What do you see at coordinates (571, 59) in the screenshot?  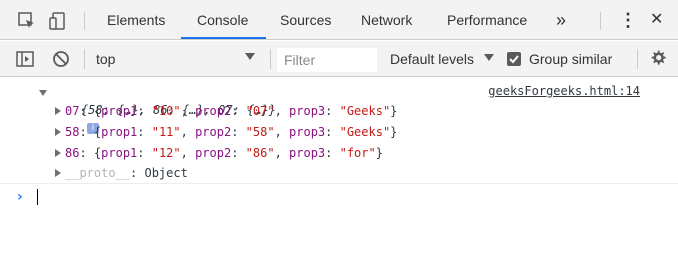 I see `group-similar-label: Group similar` at bounding box center [571, 59].